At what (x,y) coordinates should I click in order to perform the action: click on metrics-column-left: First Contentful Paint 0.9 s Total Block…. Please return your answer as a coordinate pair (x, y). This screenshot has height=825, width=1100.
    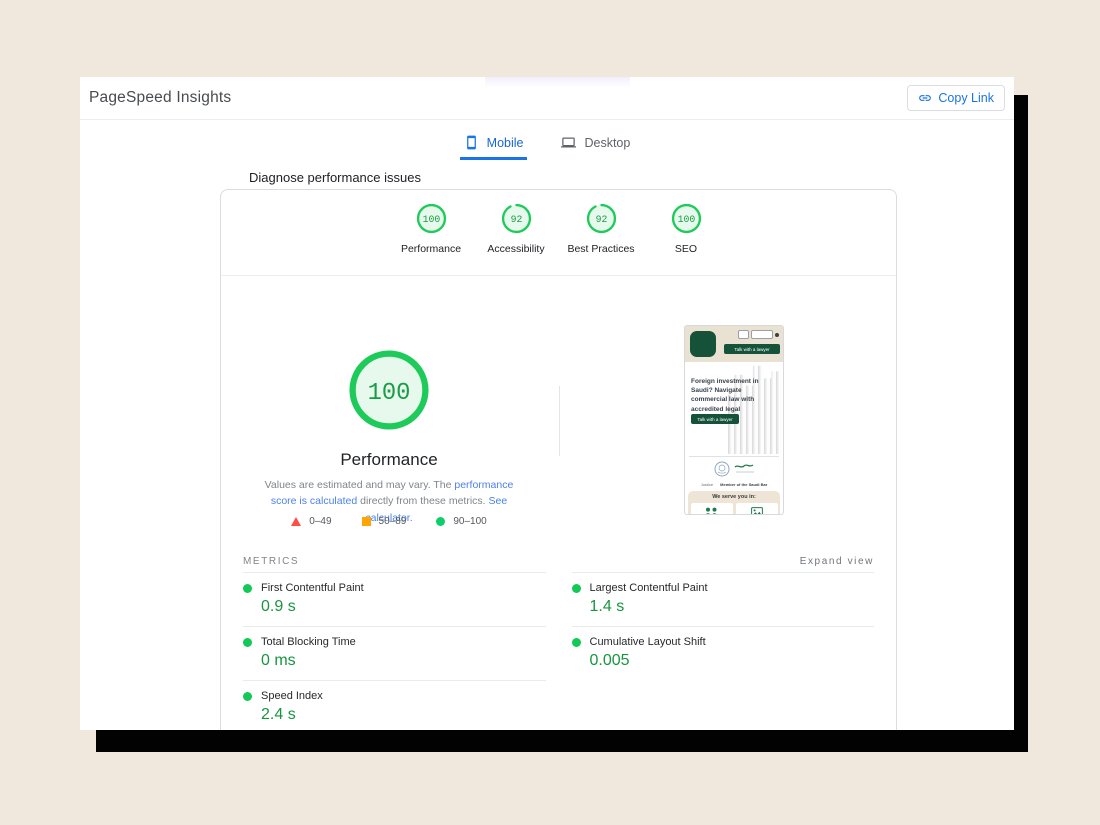
    Looking at the image, I should click on (394, 651).